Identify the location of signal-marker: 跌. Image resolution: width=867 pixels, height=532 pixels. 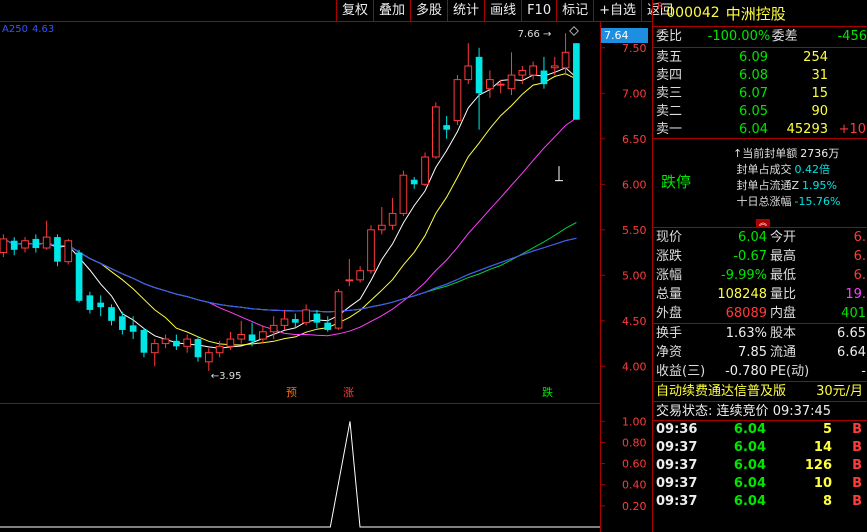
(547, 392).